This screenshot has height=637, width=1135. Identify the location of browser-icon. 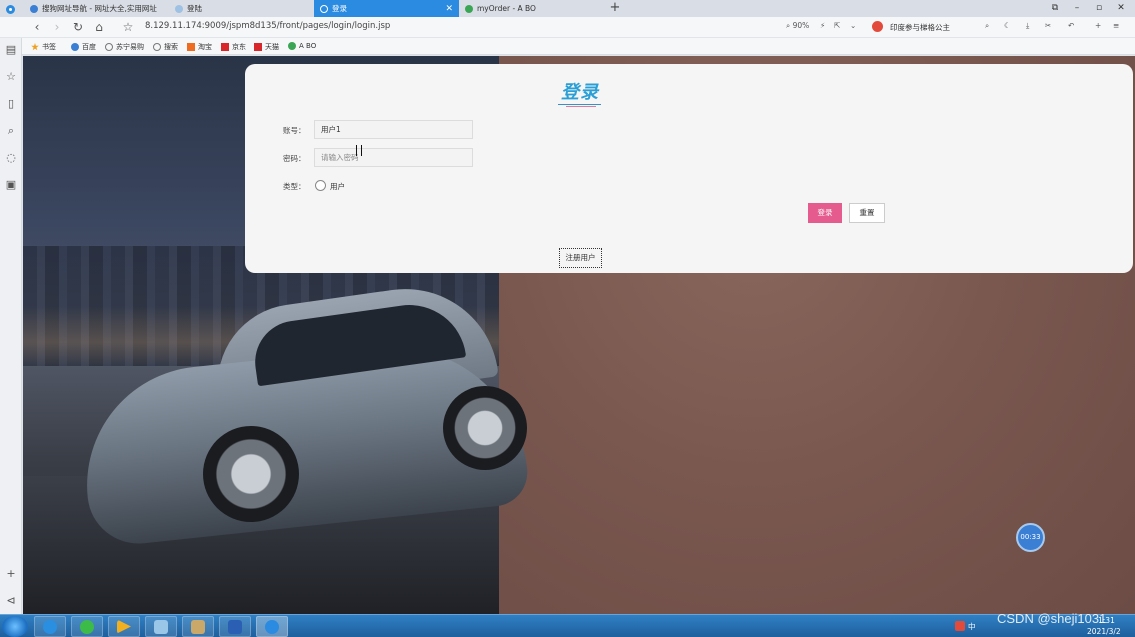
(272, 626).